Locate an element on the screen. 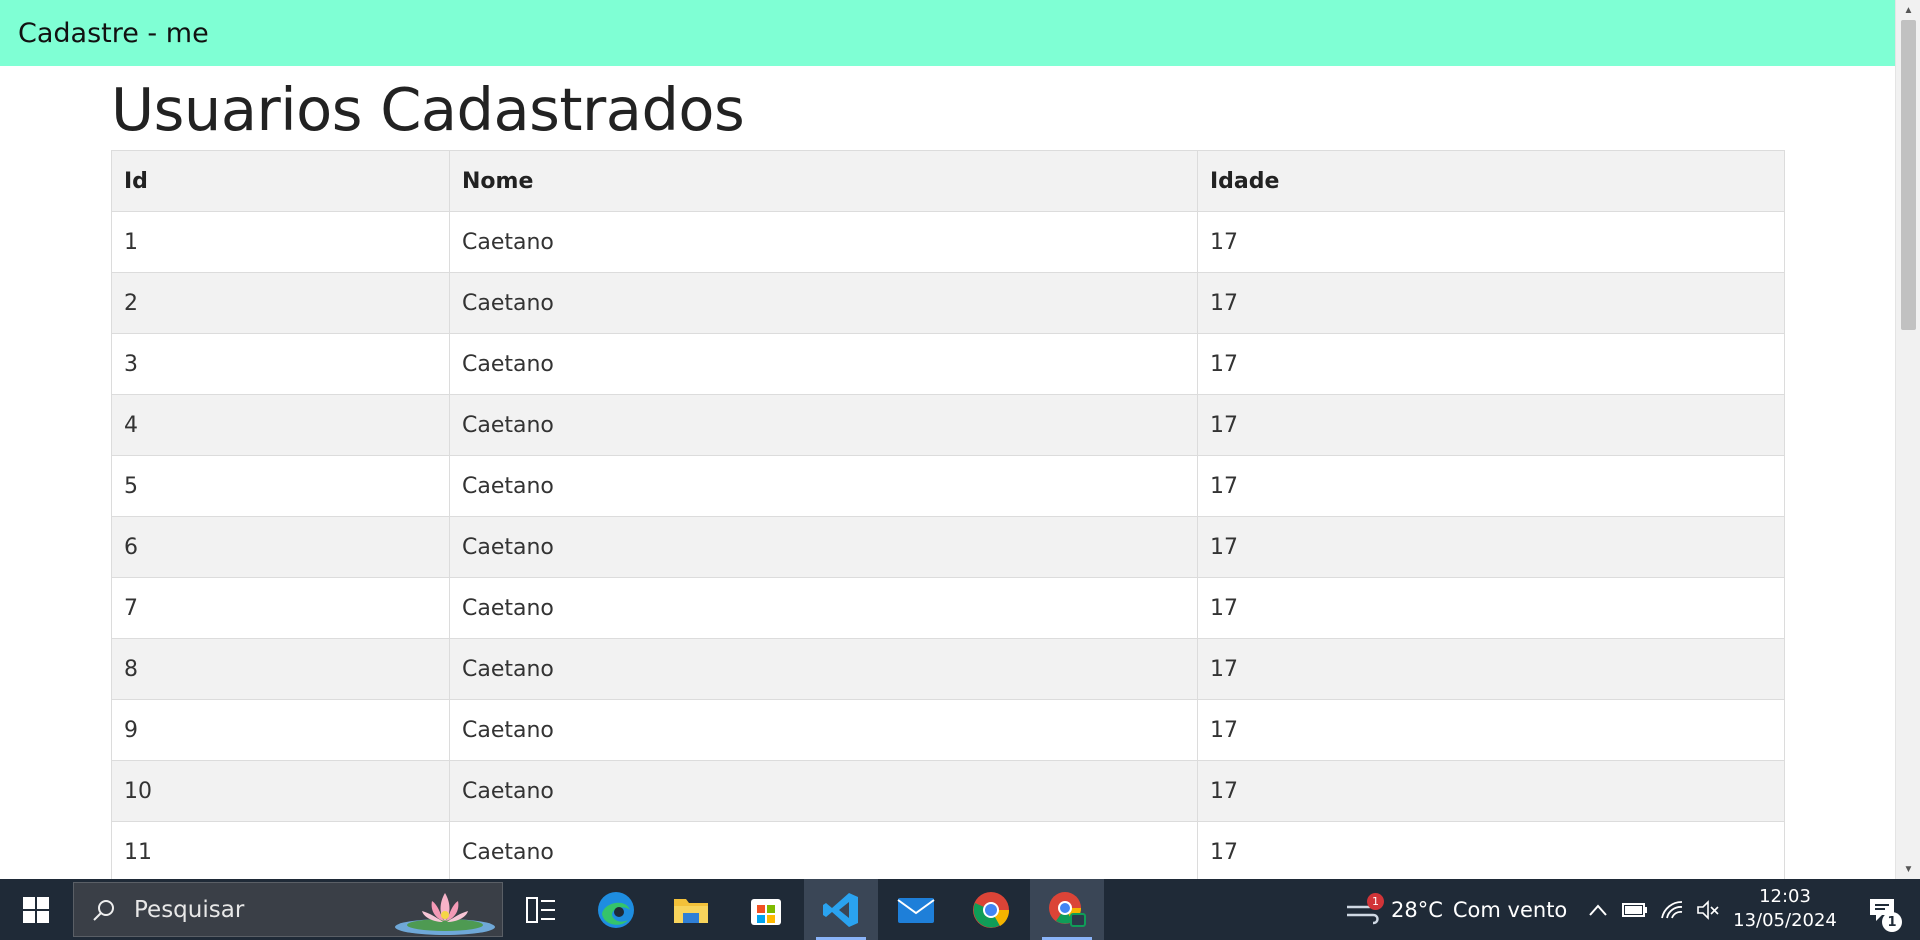 This screenshot has height=940, width=1920. table-row: 9 Caetano 17 is located at coordinates (948, 730).